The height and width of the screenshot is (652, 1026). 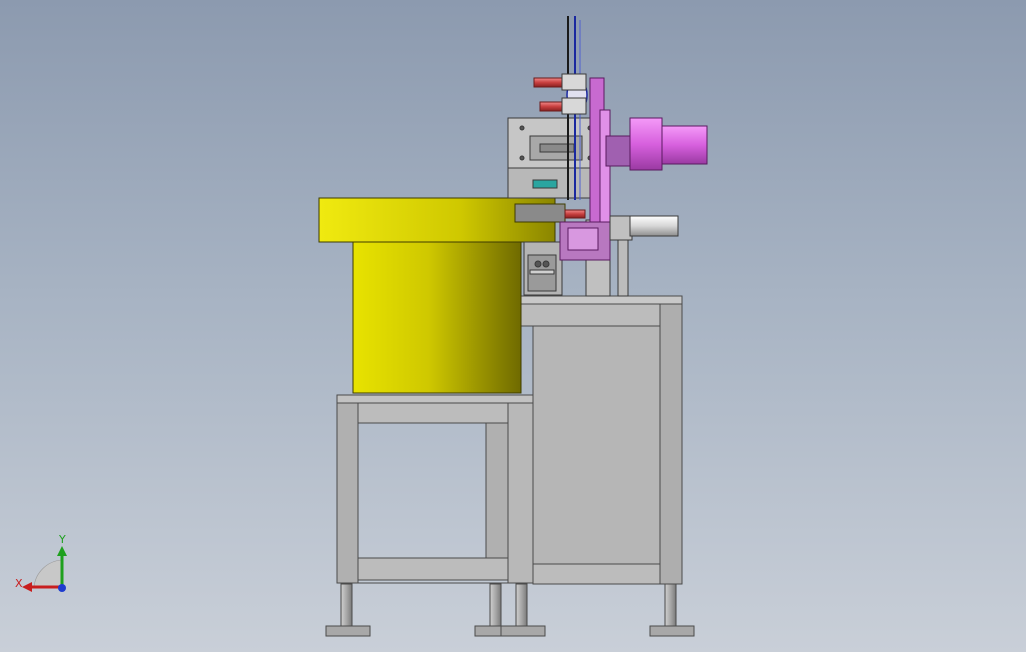 I want to click on pneumatic-cylinder, so click(x=644, y=256).